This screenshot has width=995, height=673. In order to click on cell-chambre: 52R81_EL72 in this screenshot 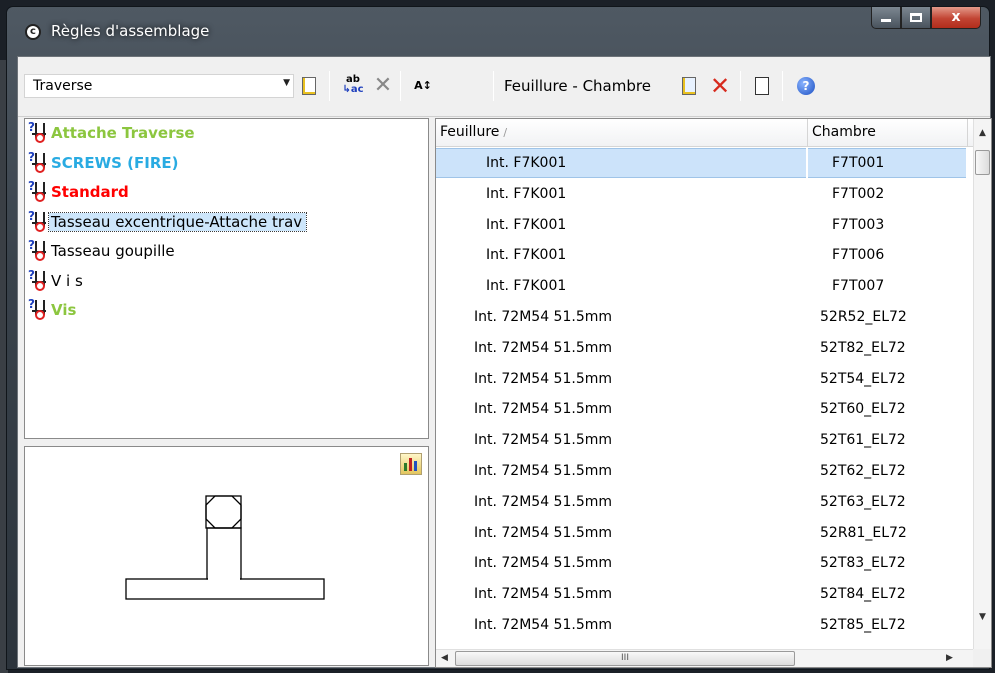, I will do `click(863, 532)`.